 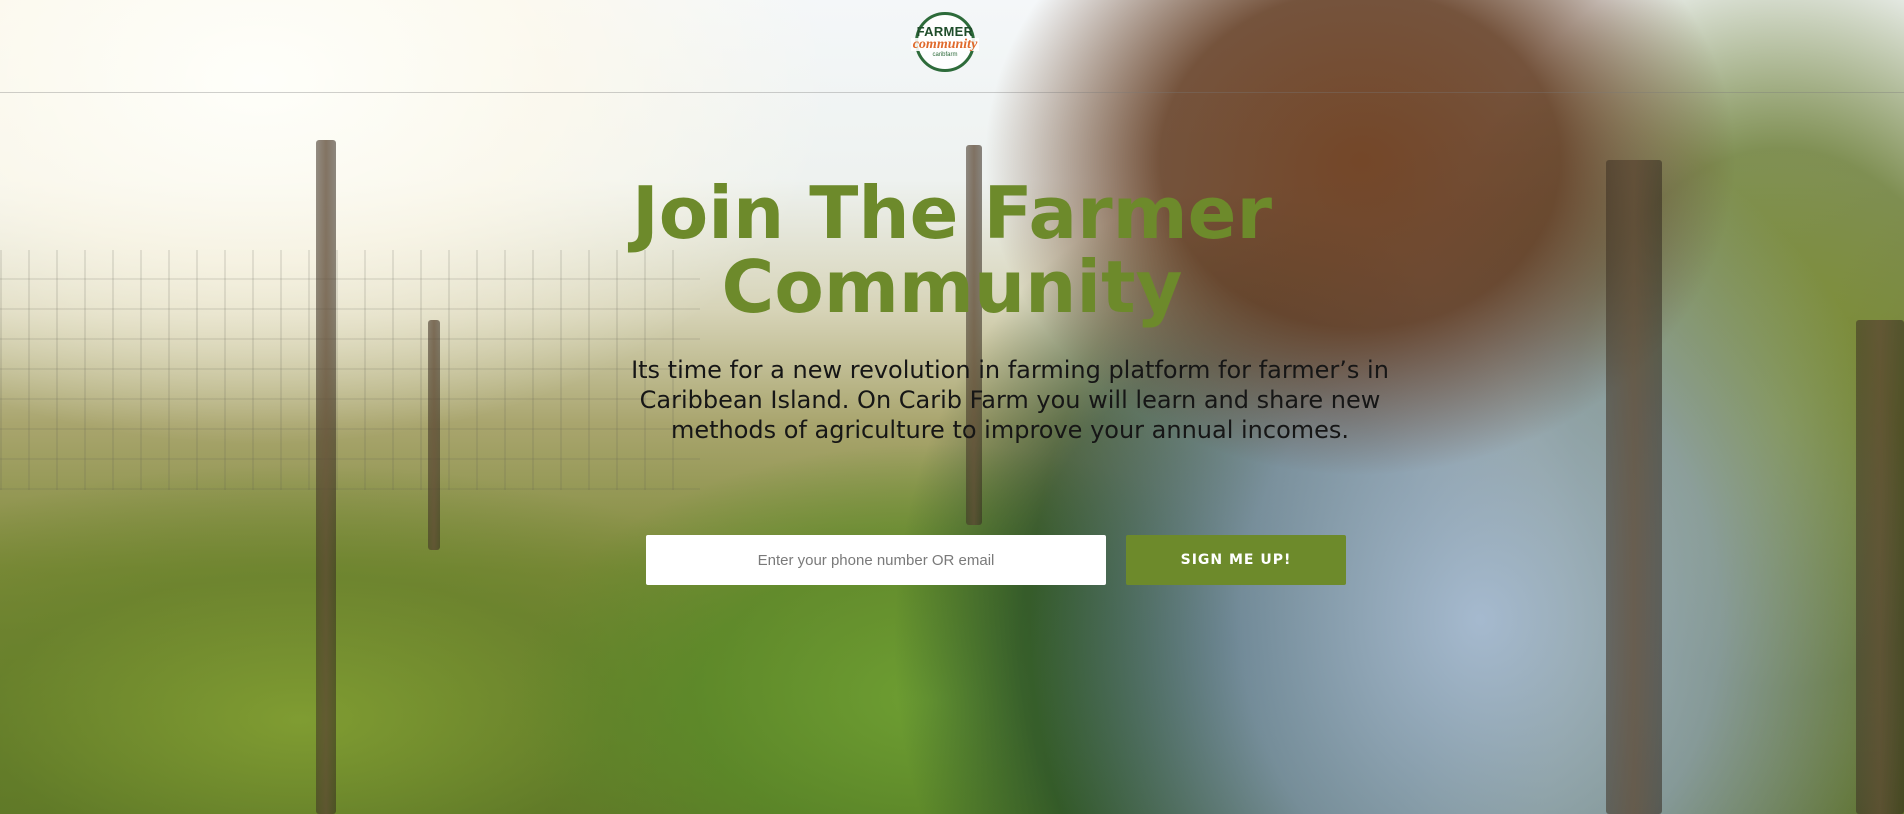 What do you see at coordinates (952, 92) in the screenshot?
I see `header-divider` at bounding box center [952, 92].